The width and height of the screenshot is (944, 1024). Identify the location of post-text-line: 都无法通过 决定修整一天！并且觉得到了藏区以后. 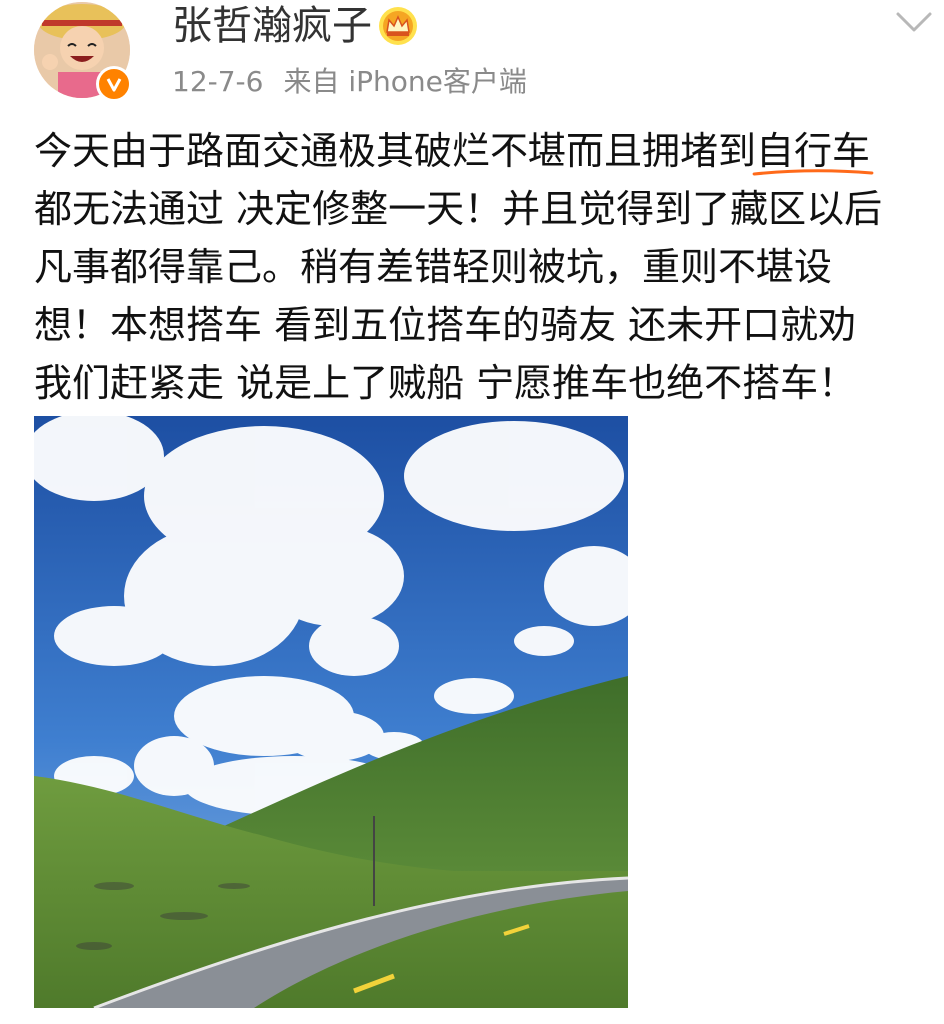
(458, 209).